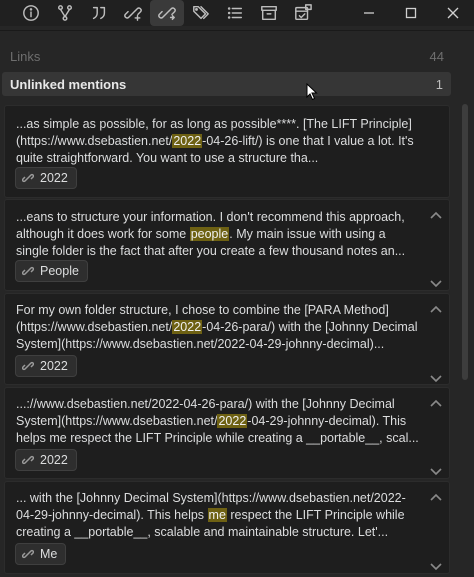 The width and height of the screenshot is (474, 577). What do you see at coordinates (31, 13) in the screenshot?
I see `info-icon` at bounding box center [31, 13].